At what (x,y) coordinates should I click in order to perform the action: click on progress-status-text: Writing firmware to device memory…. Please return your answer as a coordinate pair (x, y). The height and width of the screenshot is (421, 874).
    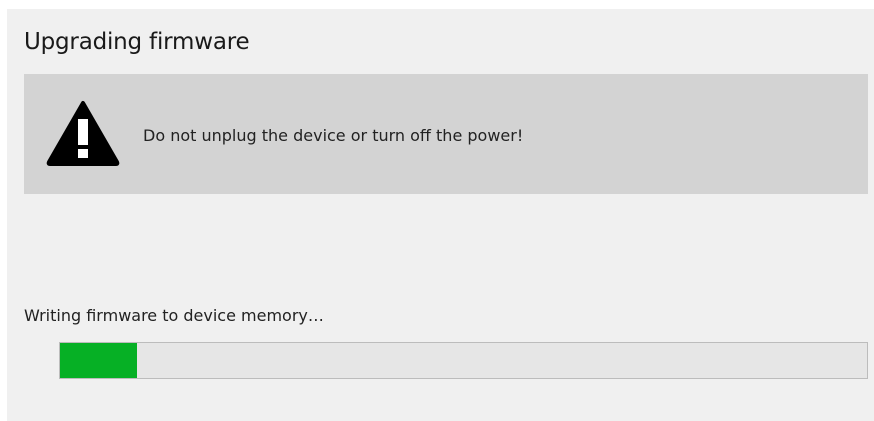
    Looking at the image, I should click on (174, 315).